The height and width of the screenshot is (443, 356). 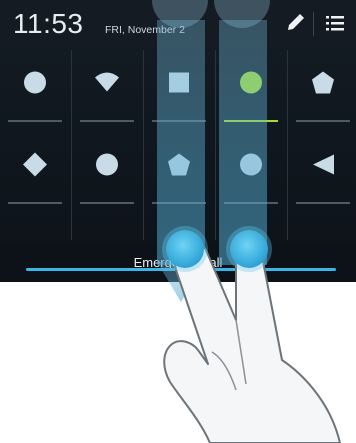 What do you see at coordinates (249, 249) in the screenshot?
I see `touch-point-right` at bounding box center [249, 249].